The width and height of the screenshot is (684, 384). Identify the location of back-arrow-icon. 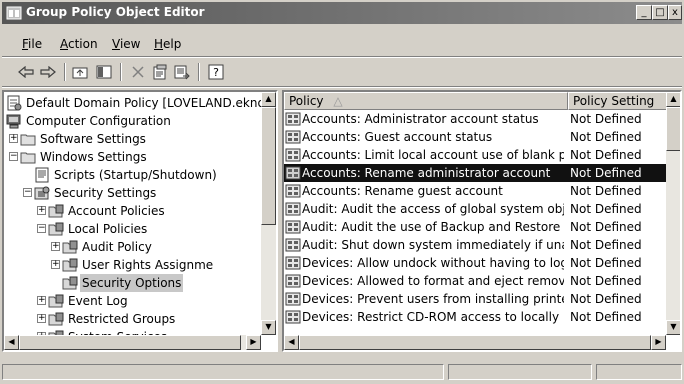
(26, 72).